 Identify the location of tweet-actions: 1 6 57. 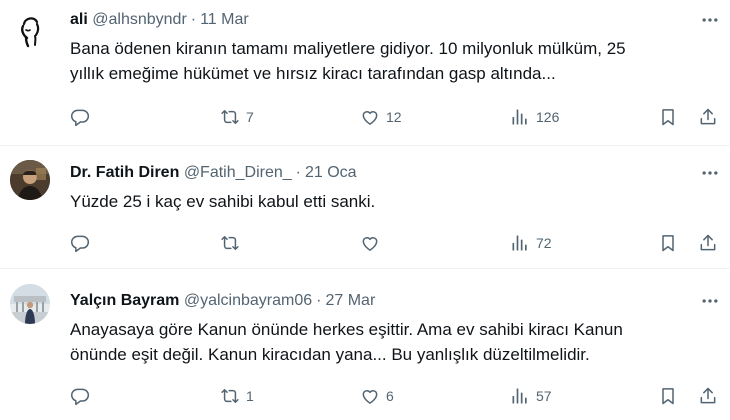
(395, 396).